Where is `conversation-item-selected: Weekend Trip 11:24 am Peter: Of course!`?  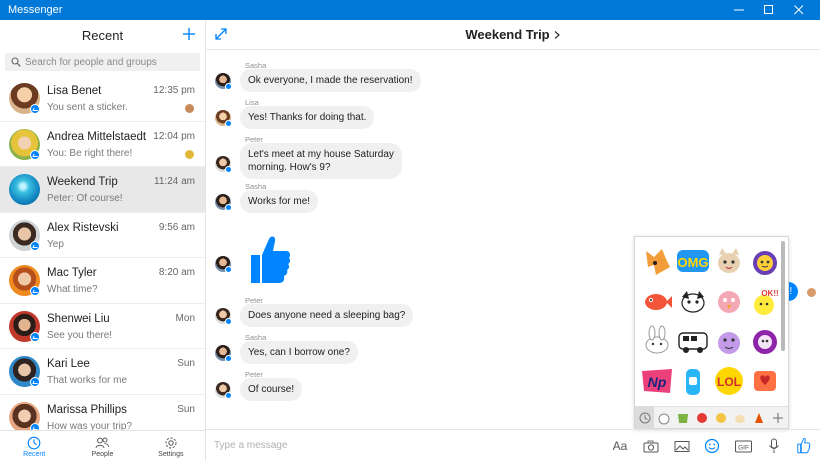
conversation-item-selected: Weekend Trip 11:24 am Peter: Of course! is located at coordinates (102, 190).